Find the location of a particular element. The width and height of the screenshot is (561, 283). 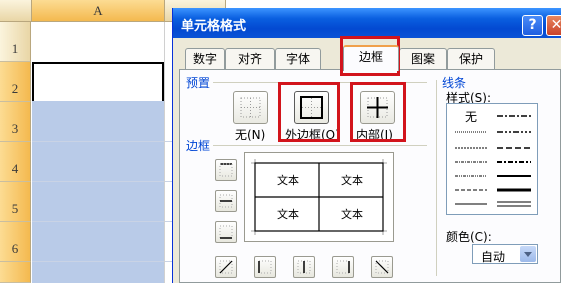

border-top-button is located at coordinates (226, 170).